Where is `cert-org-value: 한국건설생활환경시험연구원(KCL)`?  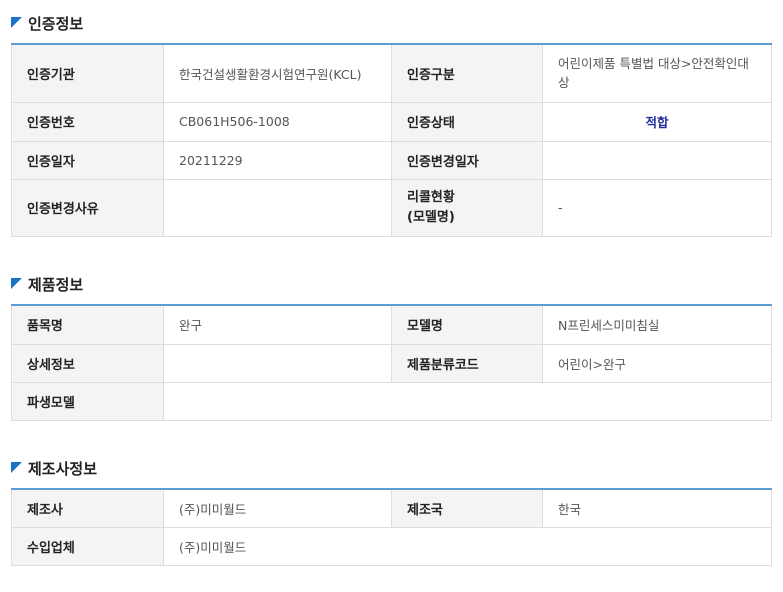
cert-org-value: 한국건설생활환경시험연구원(KCL) is located at coordinates (277, 73).